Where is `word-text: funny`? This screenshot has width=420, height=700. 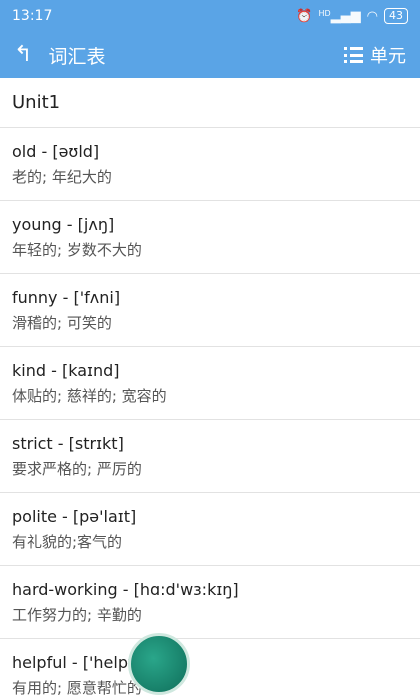 word-text: funny is located at coordinates (35, 297).